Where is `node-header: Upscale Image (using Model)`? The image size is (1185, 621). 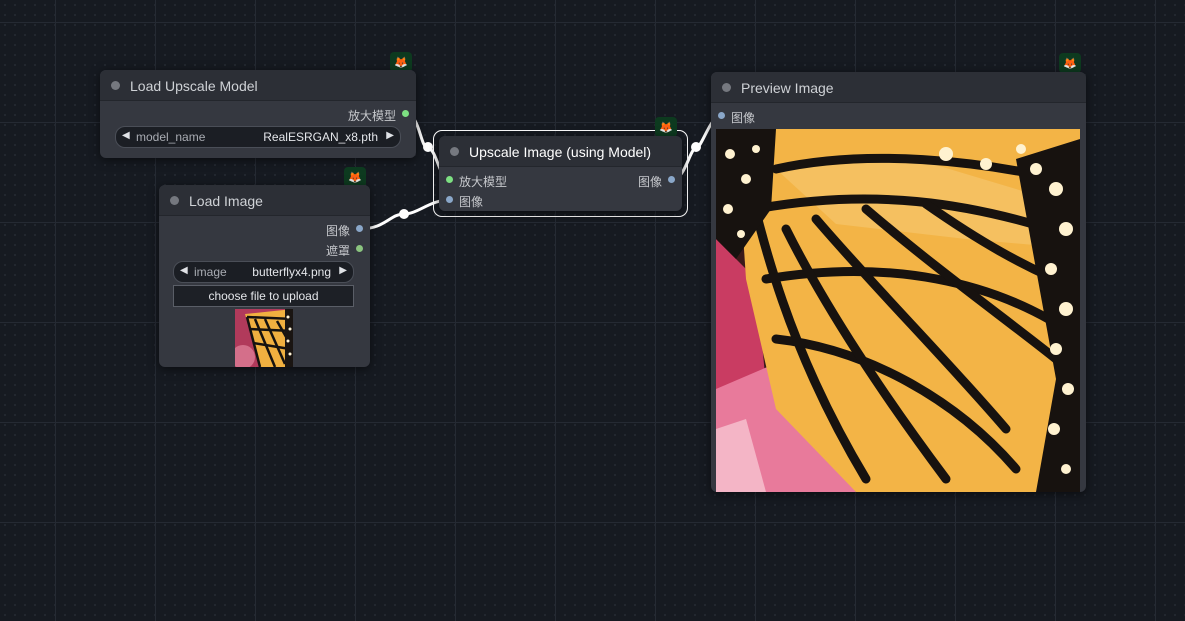 node-header: Upscale Image (using Model) is located at coordinates (560, 151).